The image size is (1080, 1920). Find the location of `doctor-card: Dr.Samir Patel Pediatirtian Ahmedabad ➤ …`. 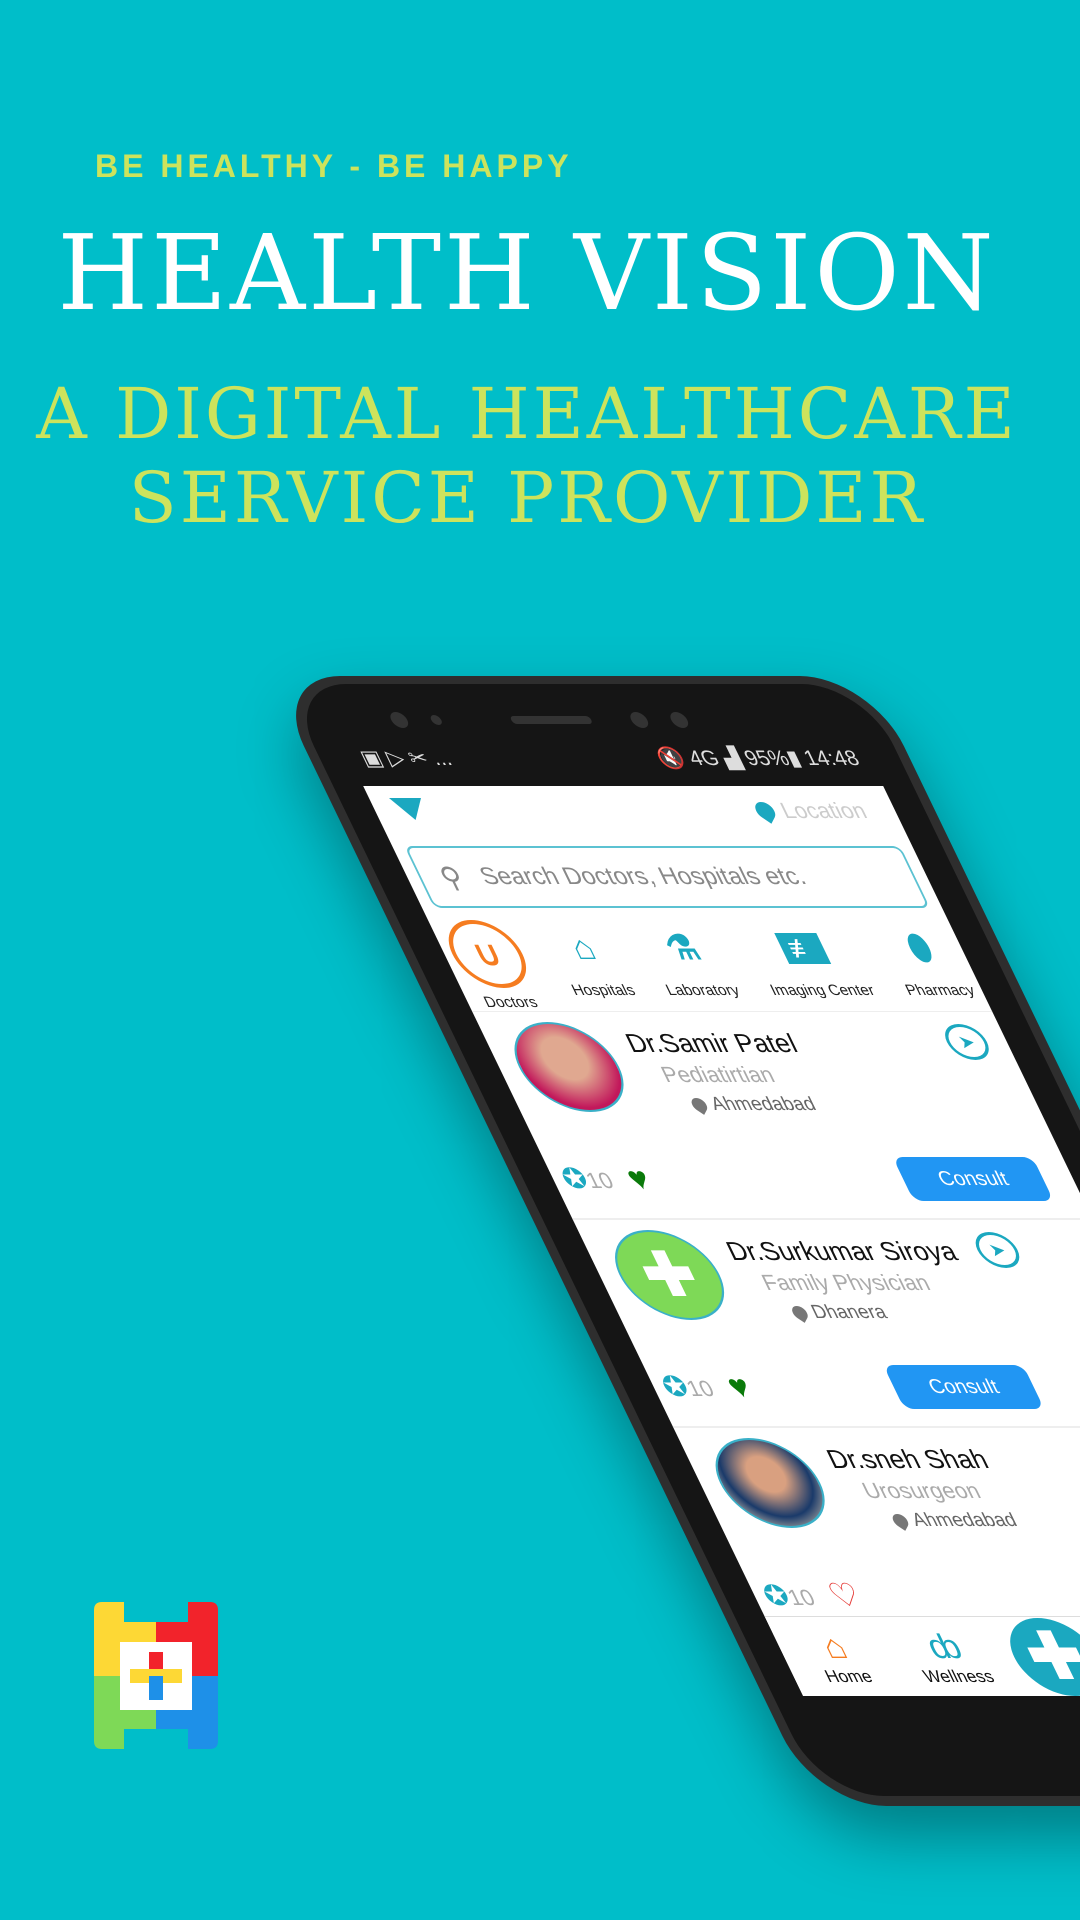

doctor-card: Dr.Samir Patel Pediatirtian Ahmedabad ➤ … is located at coordinates (776, 1116).